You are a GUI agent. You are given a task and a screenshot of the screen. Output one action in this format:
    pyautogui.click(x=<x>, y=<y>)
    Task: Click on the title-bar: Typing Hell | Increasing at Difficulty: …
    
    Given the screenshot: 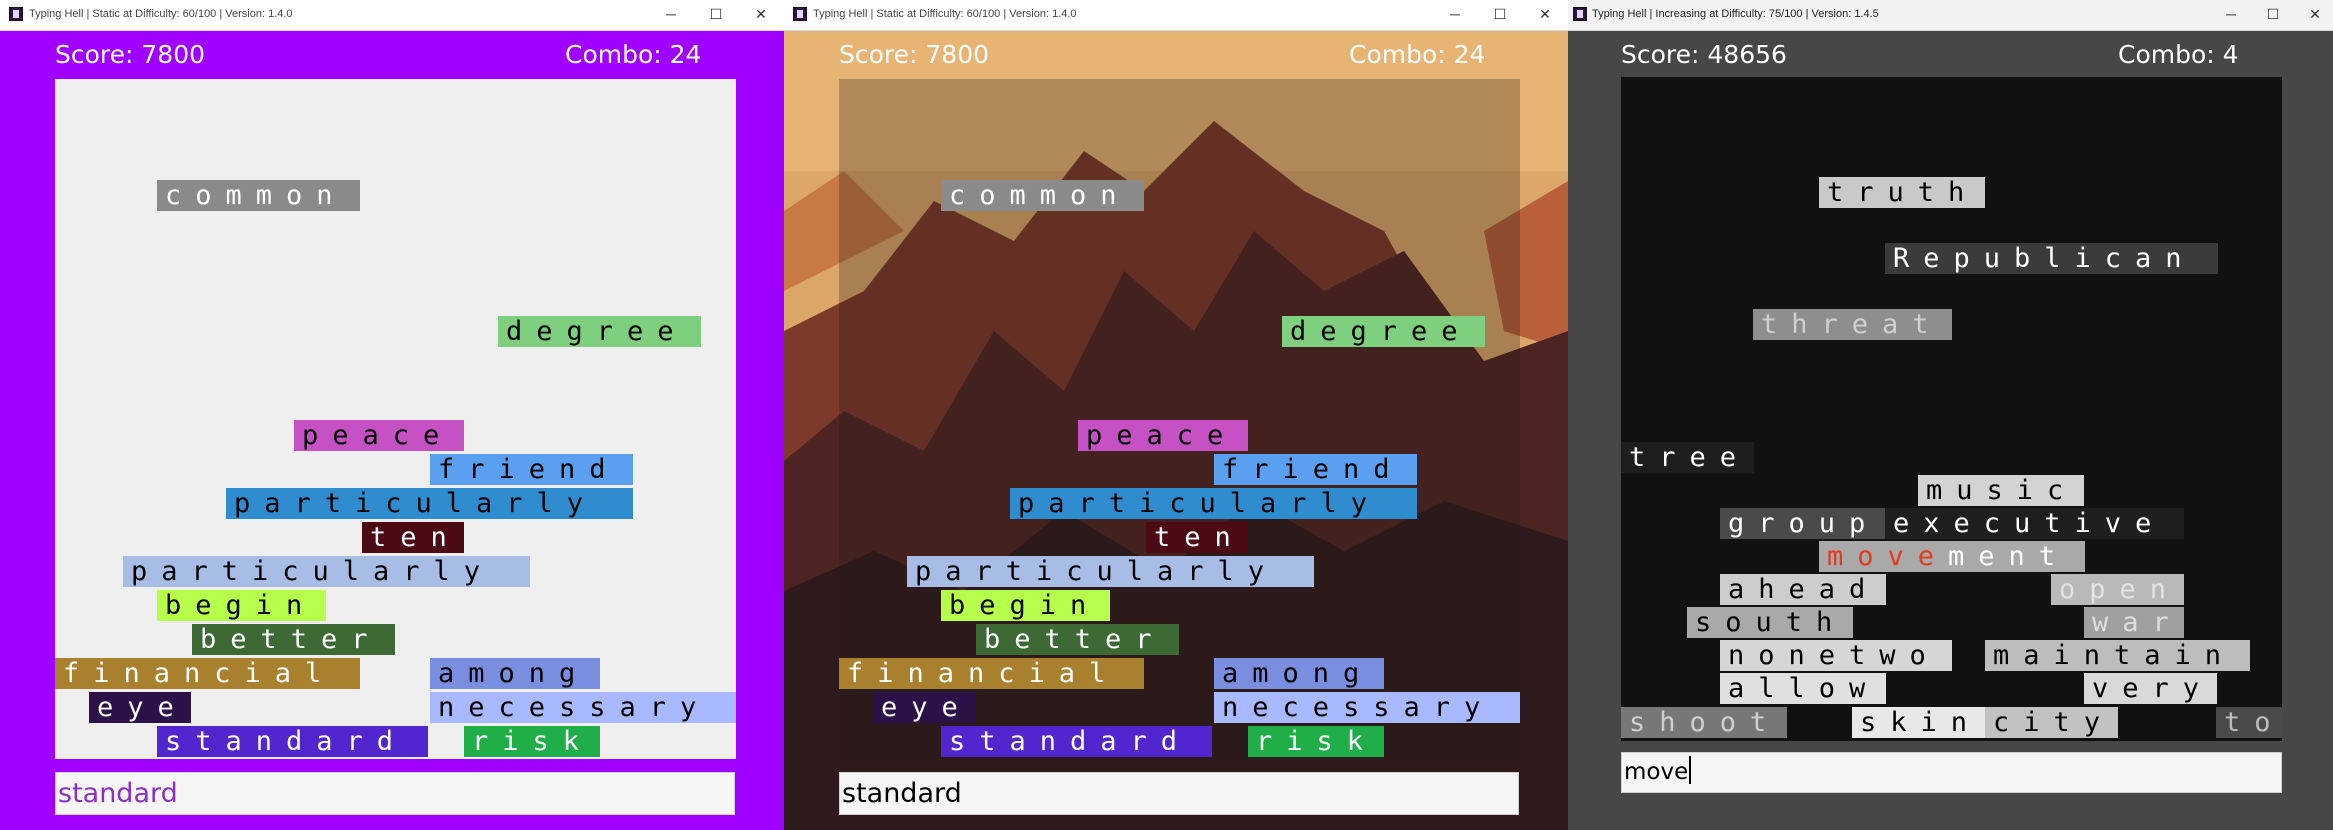 What is the action you would take?
    pyautogui.click(x=1950, y=15)
    